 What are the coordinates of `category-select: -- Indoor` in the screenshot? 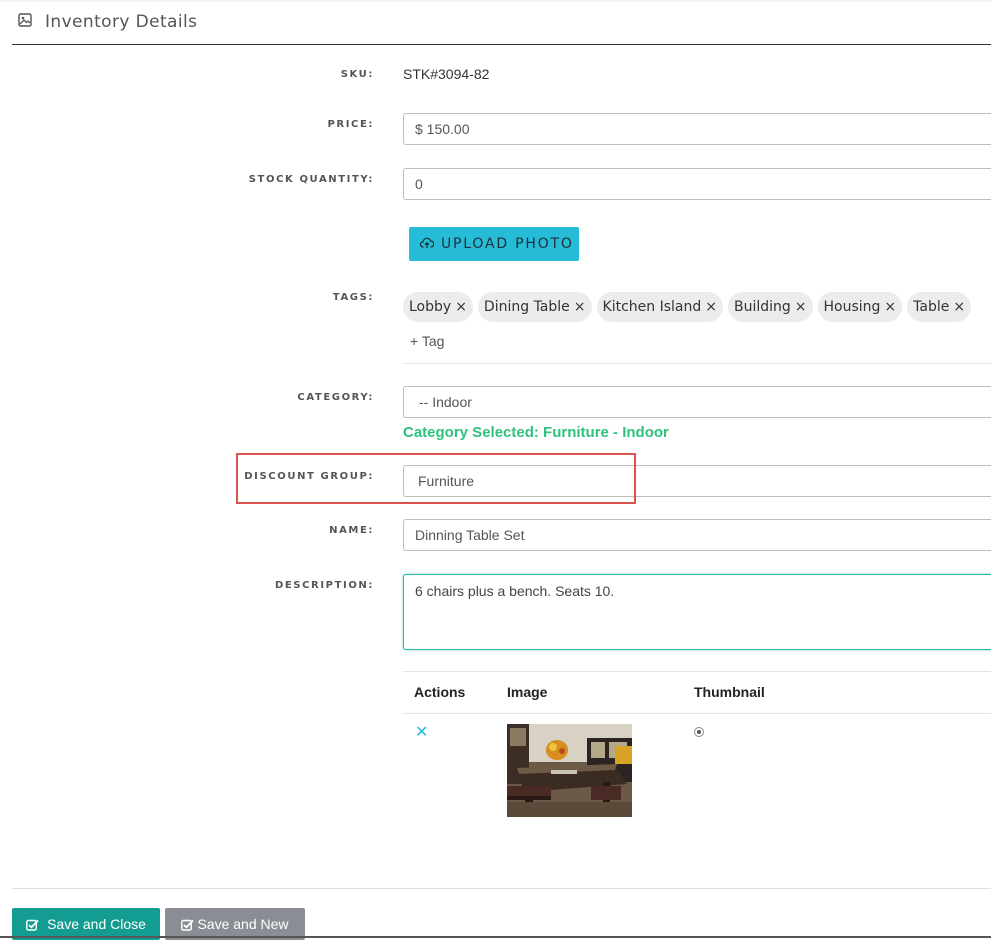 It's located at (697, 402).